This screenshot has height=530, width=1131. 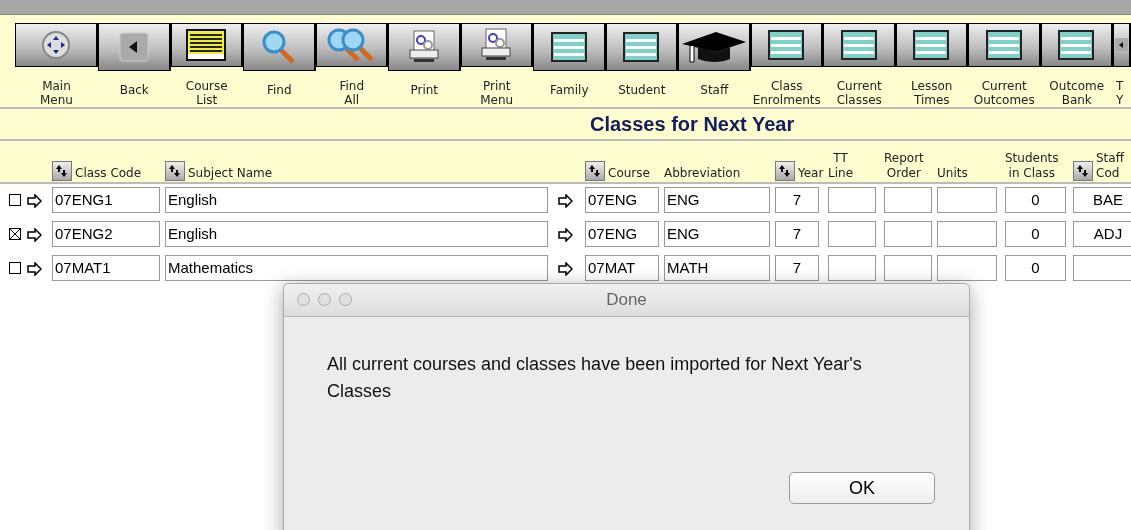 What do you see at coordinates (629, 173) in the screenshot?
I see `column-header: Course` at bounding box center [629, 173].